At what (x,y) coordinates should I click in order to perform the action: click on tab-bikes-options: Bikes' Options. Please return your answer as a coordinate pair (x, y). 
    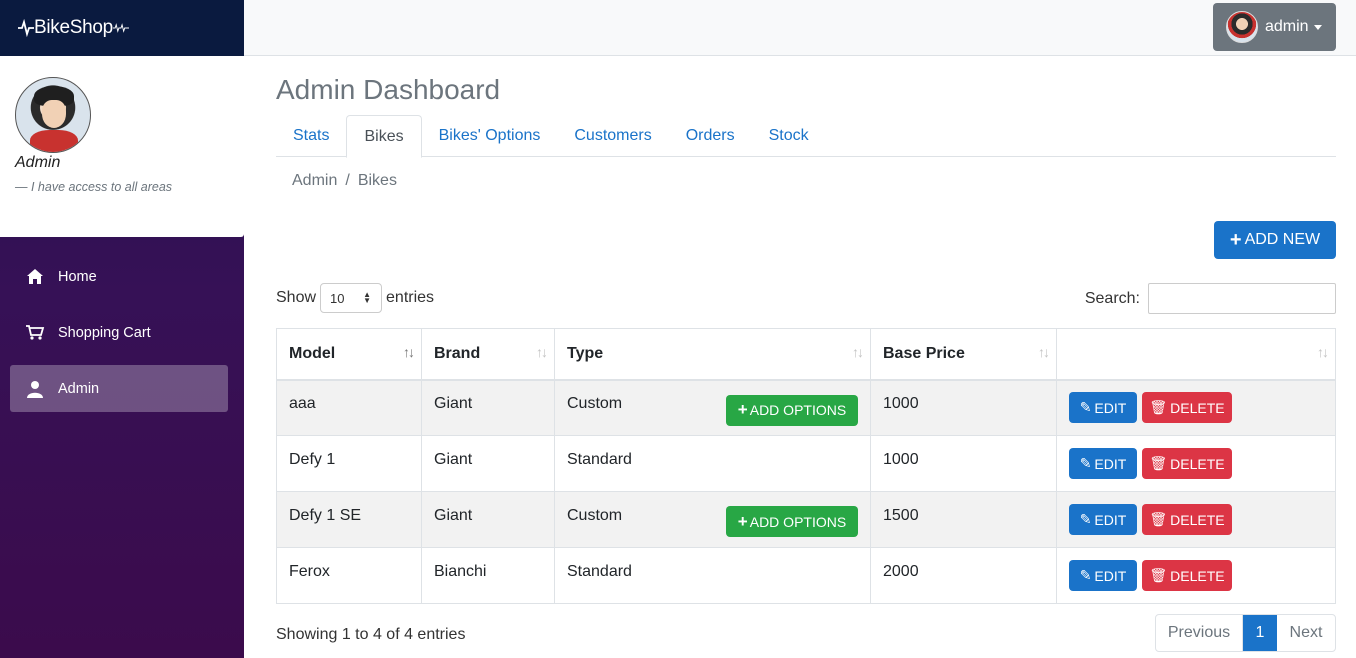
    Looking at the image, I should click on (490, 136).